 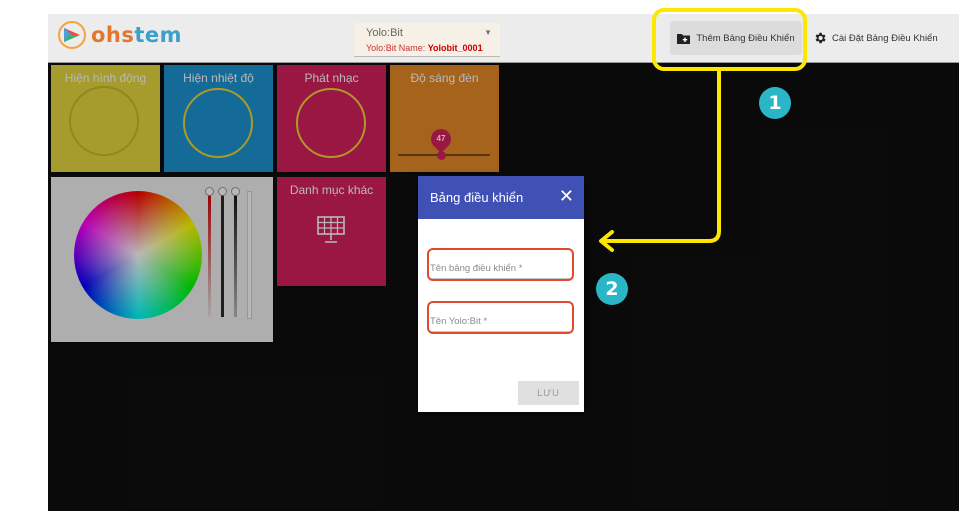 What do you see at coordinates (137, 35) in the screenshot?
I see `logo-text: ohstem` at bounding box center [137, 35].